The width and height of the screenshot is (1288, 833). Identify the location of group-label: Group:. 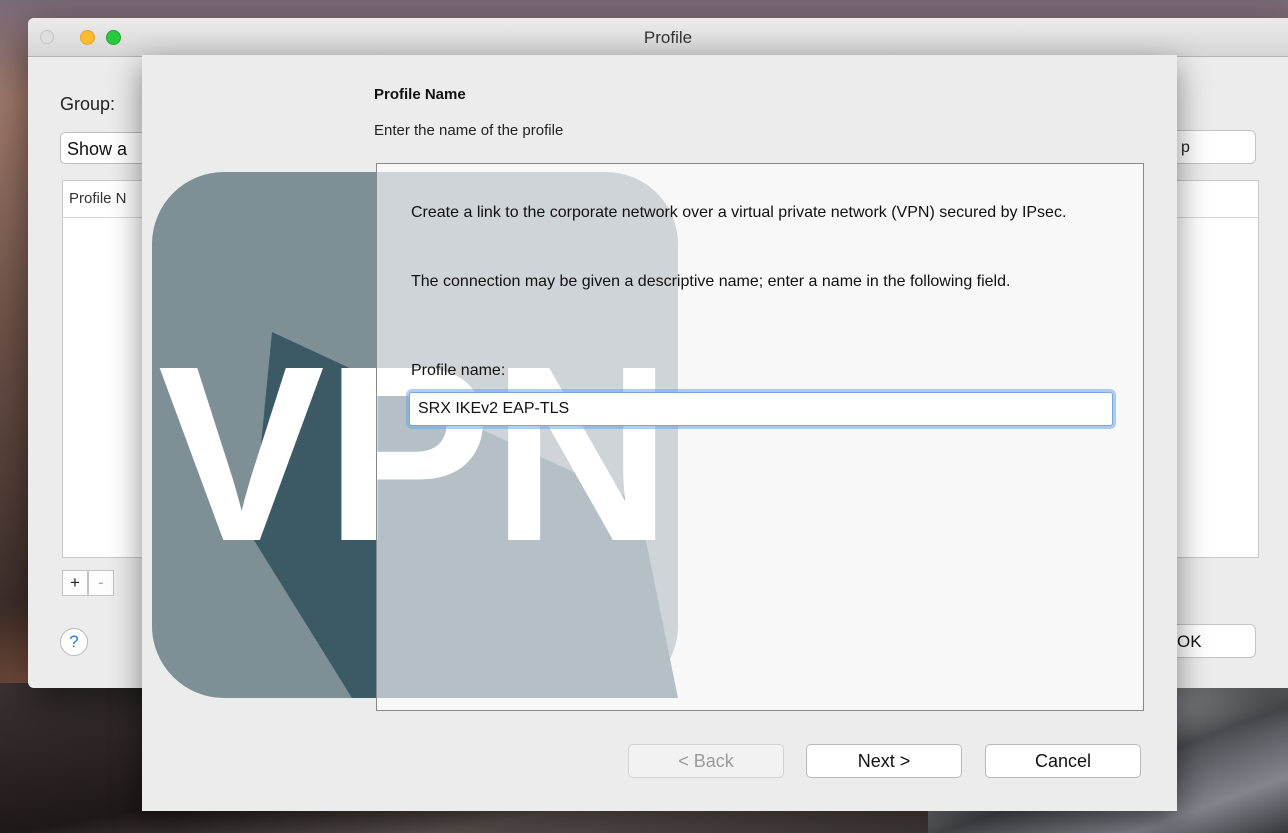
(88, 104).